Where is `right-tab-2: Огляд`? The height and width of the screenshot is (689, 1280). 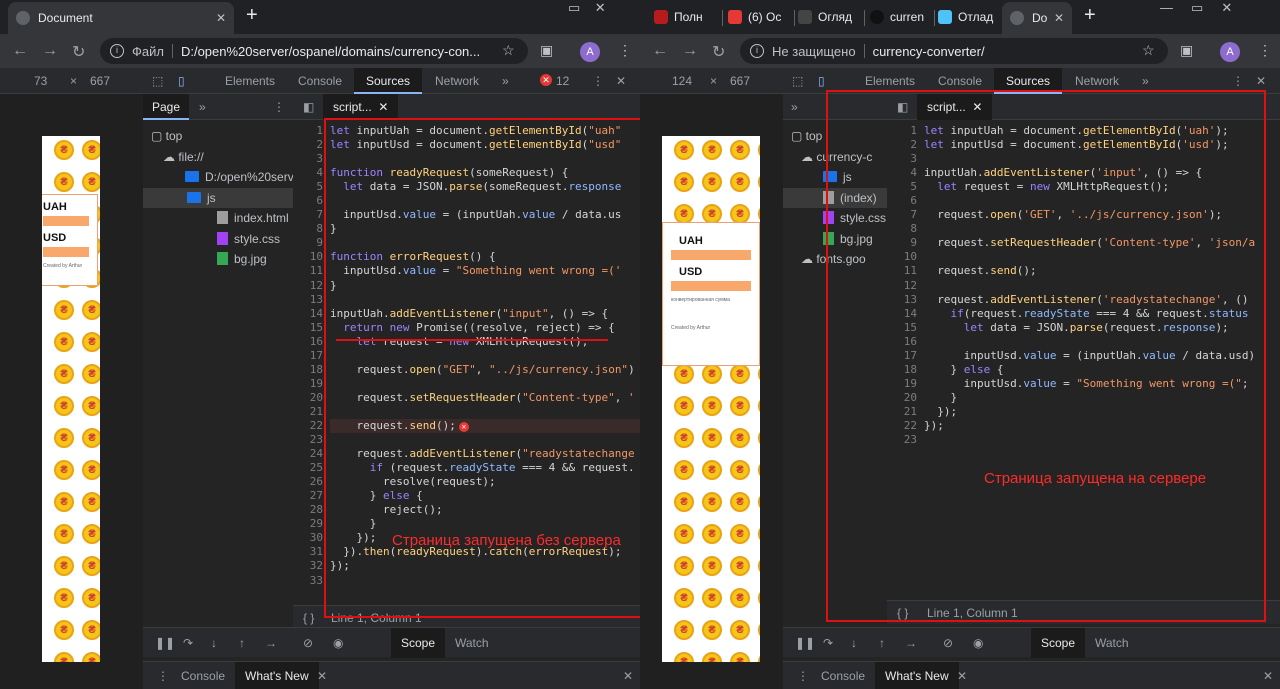 right-tab-2: Огляд is located at coordinates (830, 17).